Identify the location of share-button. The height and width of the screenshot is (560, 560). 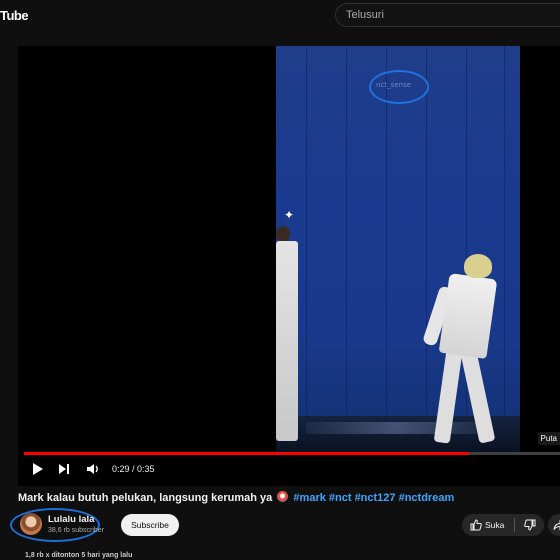
(554, 525).